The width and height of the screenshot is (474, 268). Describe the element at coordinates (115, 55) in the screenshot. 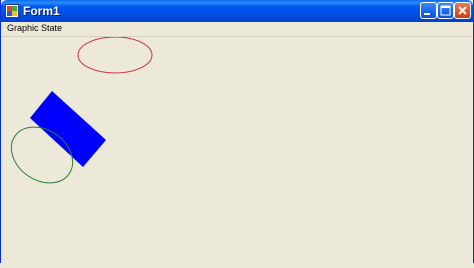

I see `red-ellipse` at that location.